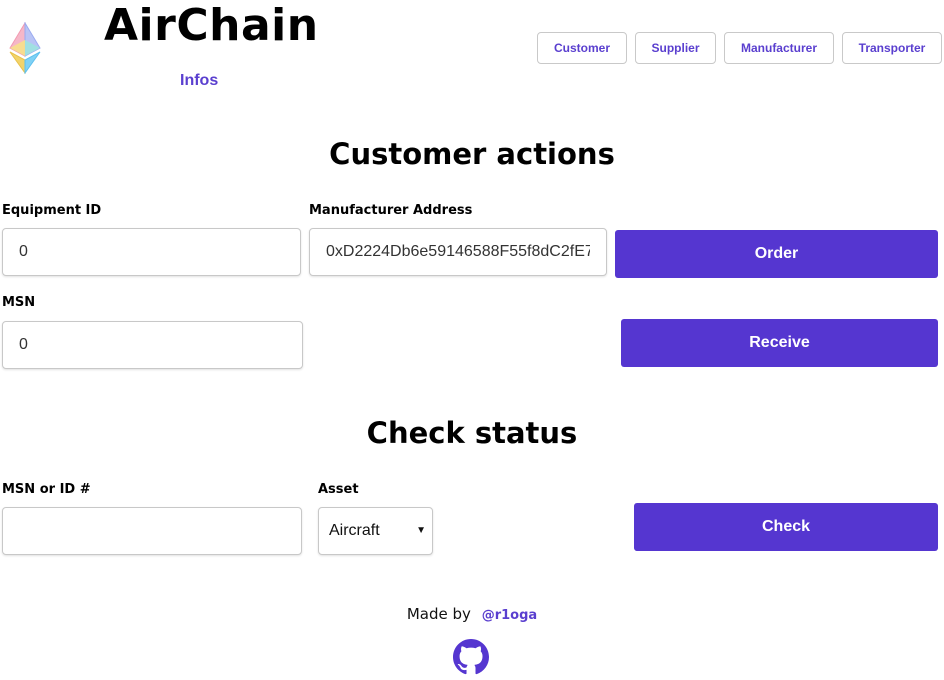 Image resolution: width=944 pixels, height=680 pixels. I want to click on asset-select: Aircraft ▼, so click(375, 531).